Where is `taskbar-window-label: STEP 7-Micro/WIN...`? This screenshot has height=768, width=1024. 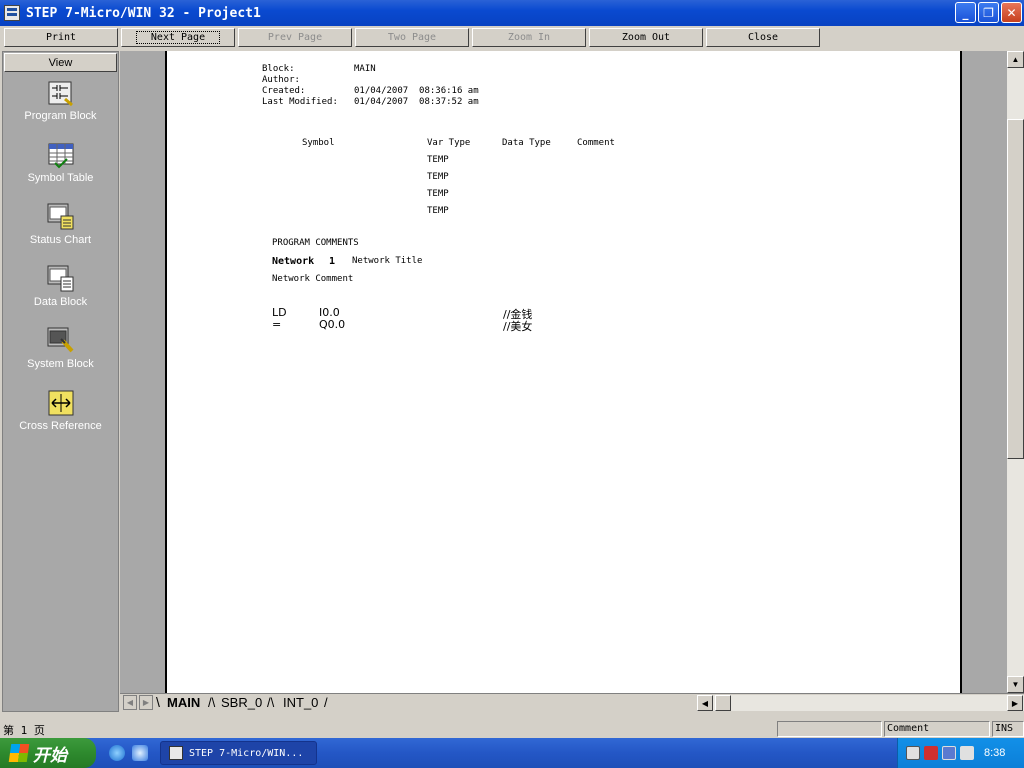
taskbar-window-label: STEP 7-Micro/WIN... is located at coordinates (246, 753).